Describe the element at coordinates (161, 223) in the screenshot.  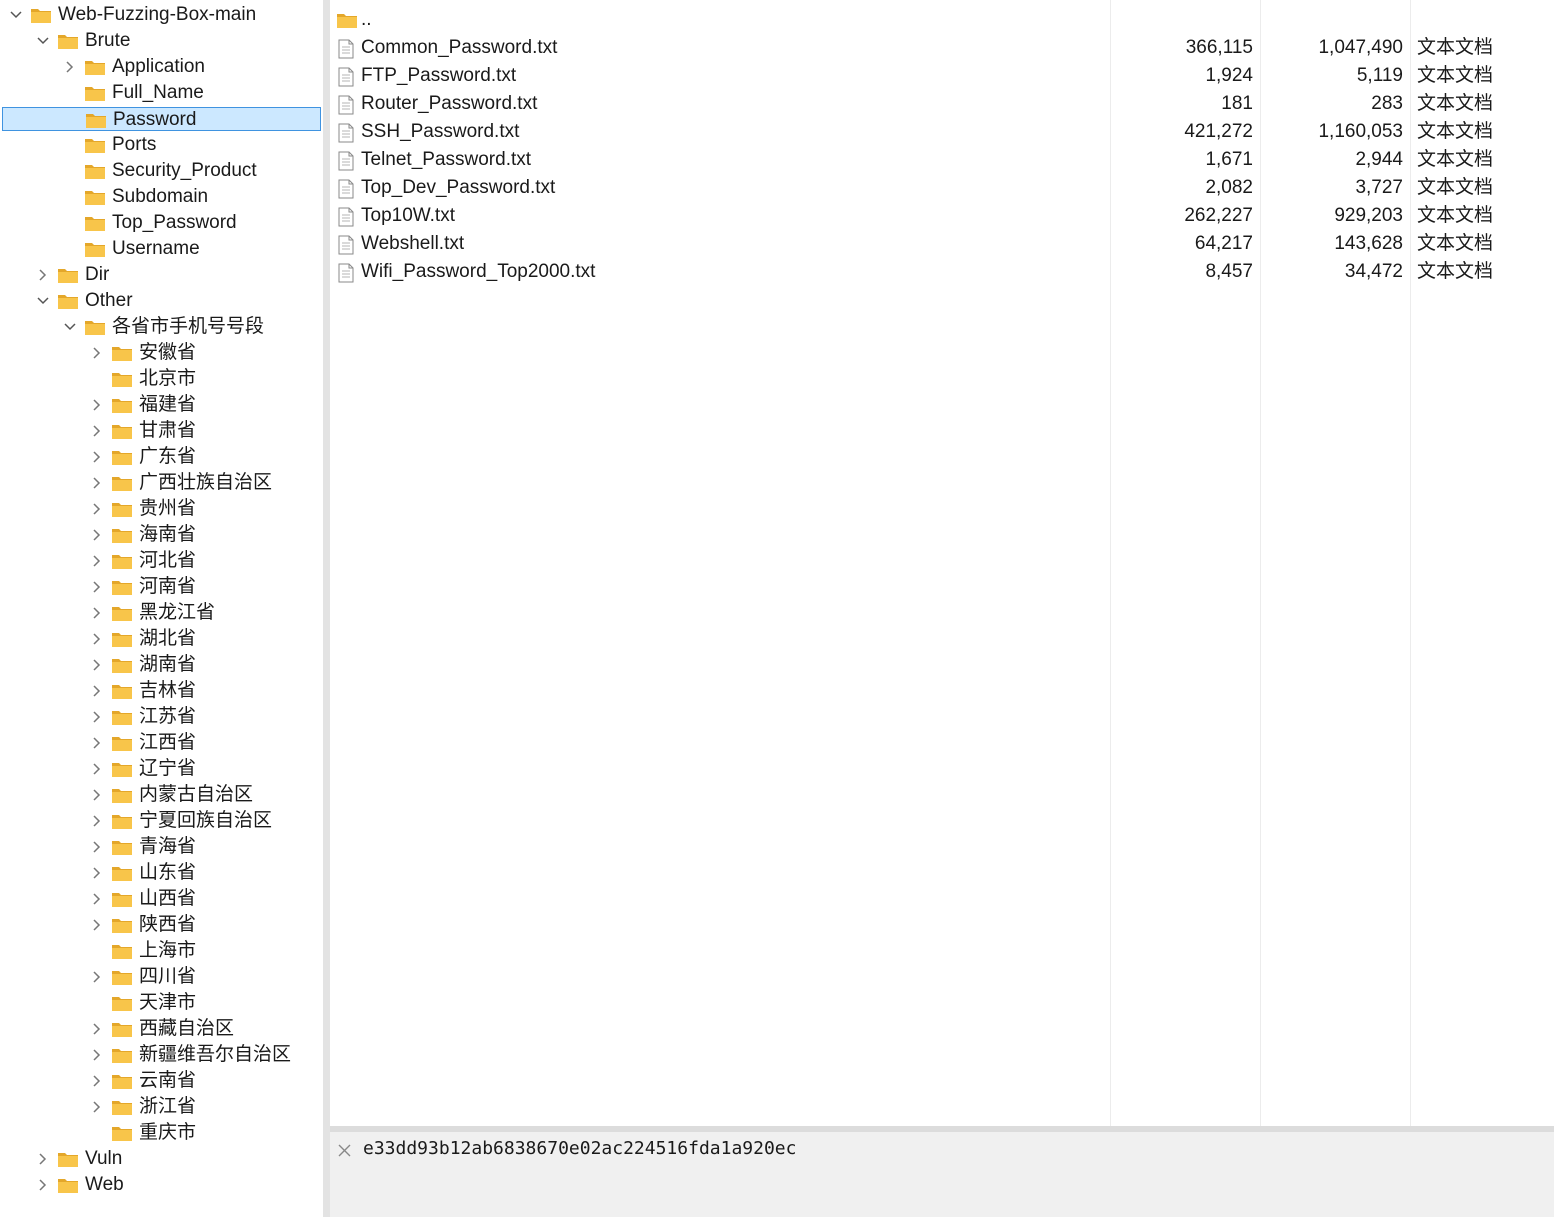
I see `tree-item: Top_Password` at that location.